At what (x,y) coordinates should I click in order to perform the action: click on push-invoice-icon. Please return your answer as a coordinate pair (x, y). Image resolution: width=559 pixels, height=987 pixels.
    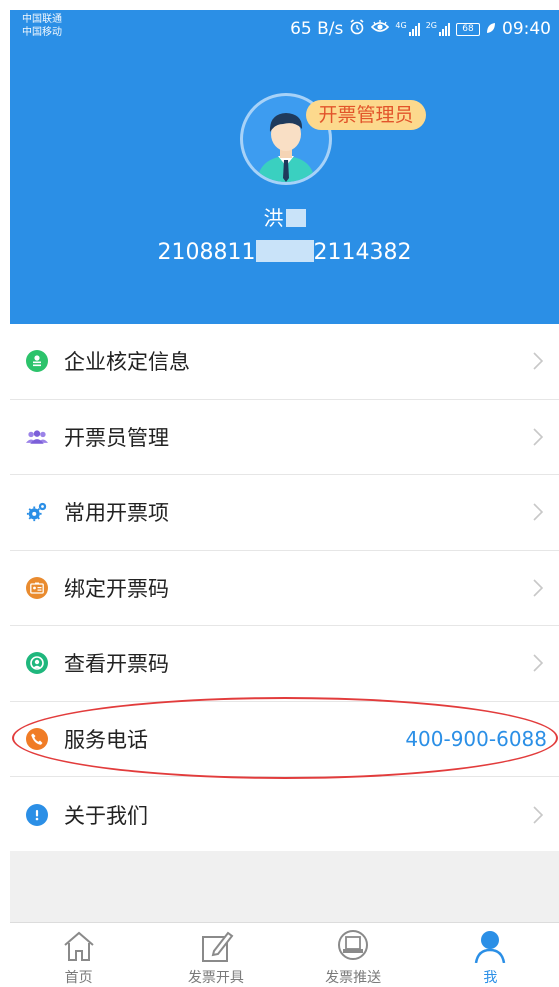
    Looking at the image, I should click on (353, 945).